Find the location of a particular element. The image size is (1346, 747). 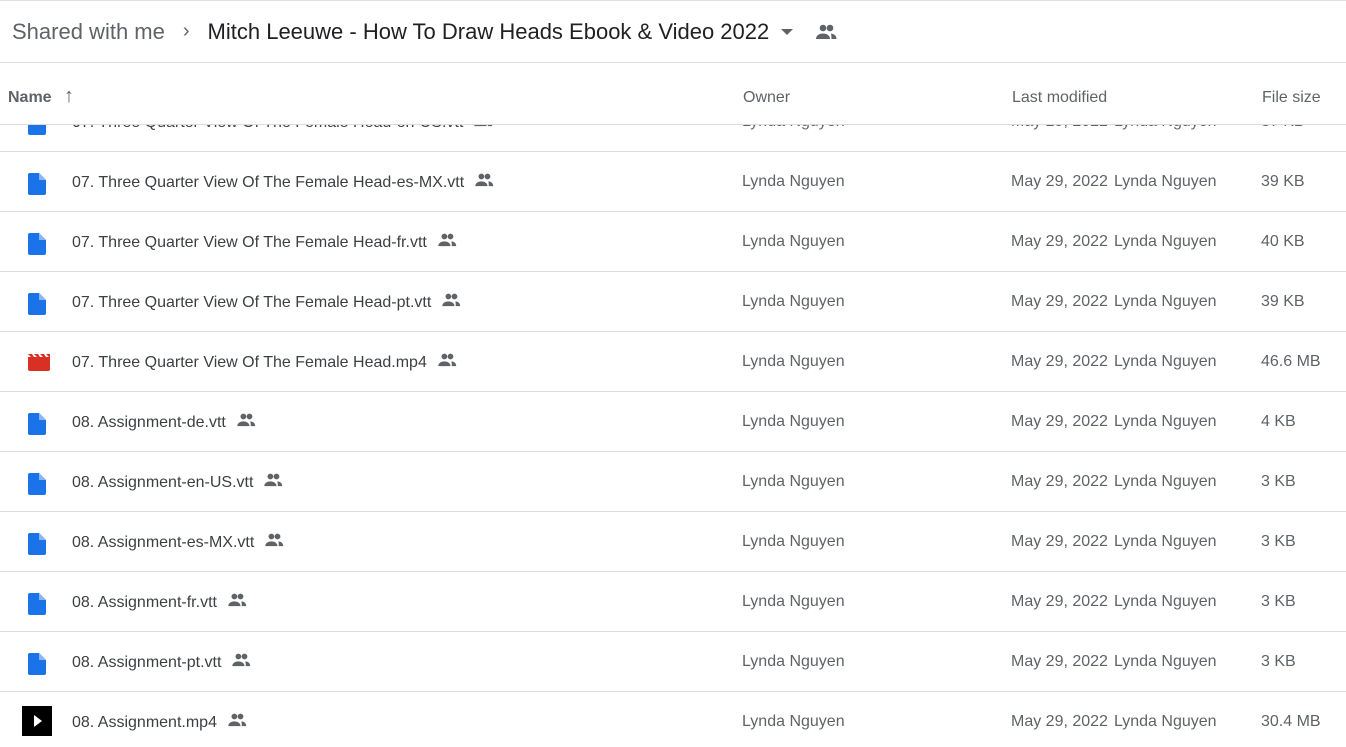

breadcrumb-shared-with-me: Shared with me is located at coordinates (88, 32).